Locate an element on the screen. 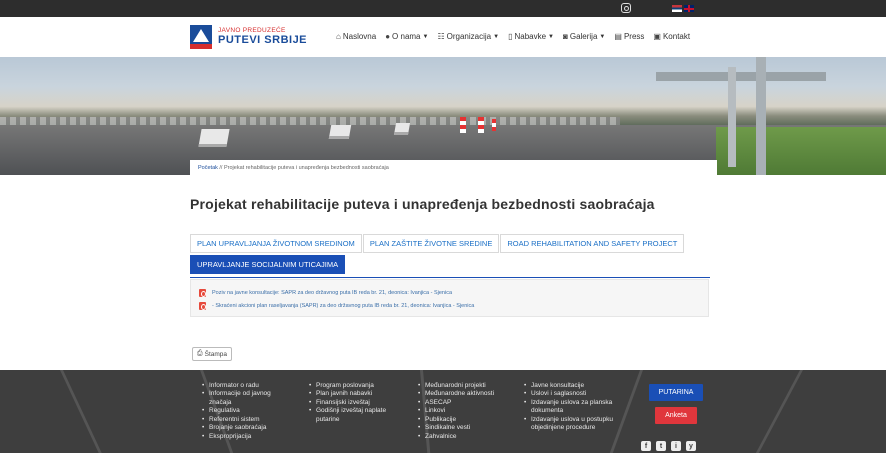 This screenshot has height=453, width=886. instagram-icon is located at coordinates (626, 8).